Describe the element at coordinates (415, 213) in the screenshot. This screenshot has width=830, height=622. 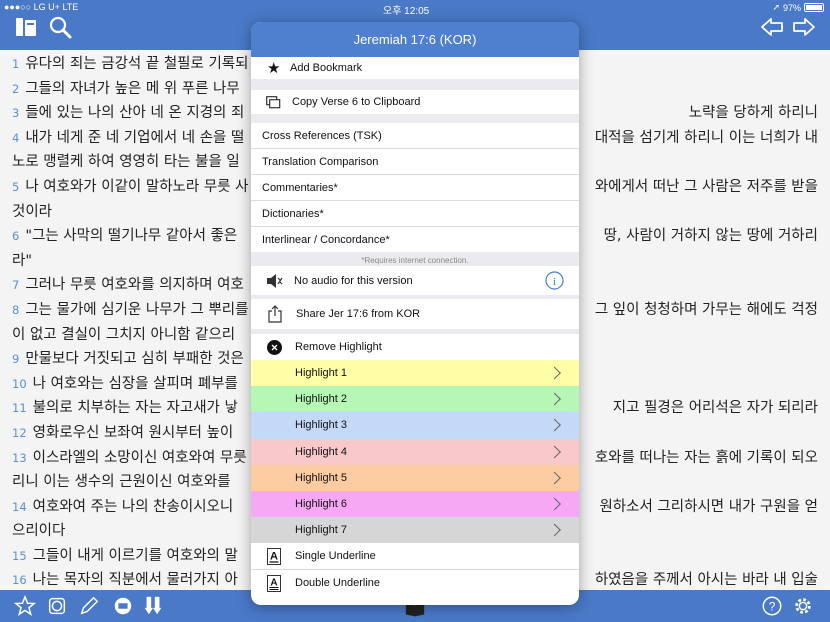
I see `dictionaries-button: Dictionaries*` at that location.